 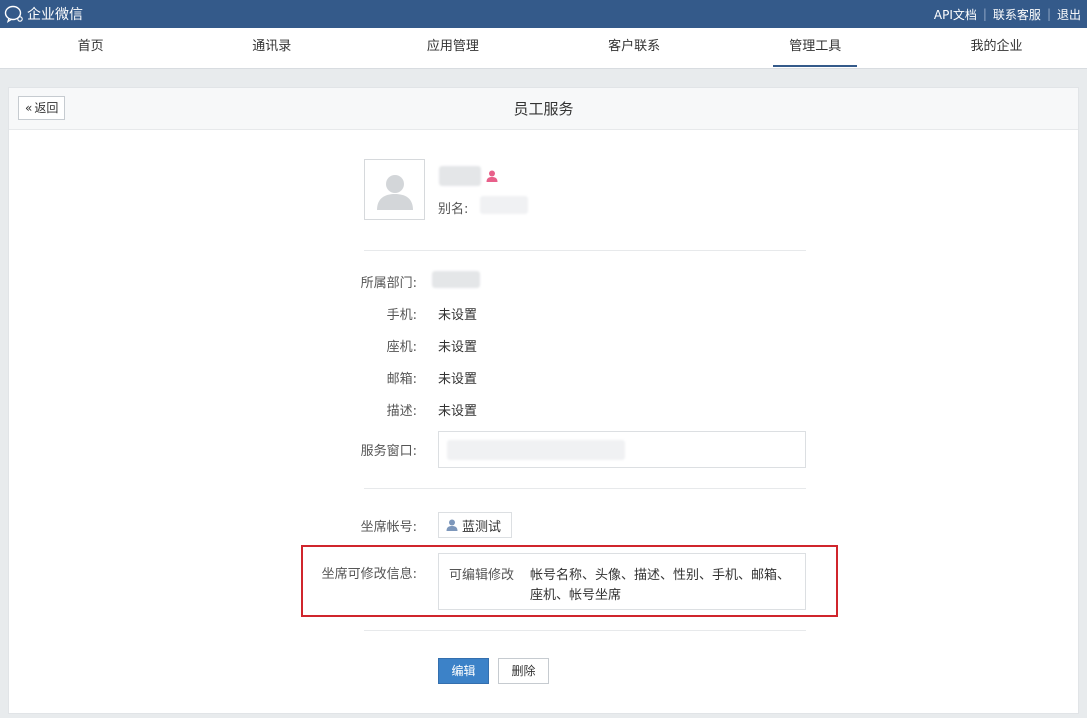 What do you see at coordinates (815, 48) in the screenshot?
I see `nav-management-tools: 管理工具` at bounding box center [815, 48].